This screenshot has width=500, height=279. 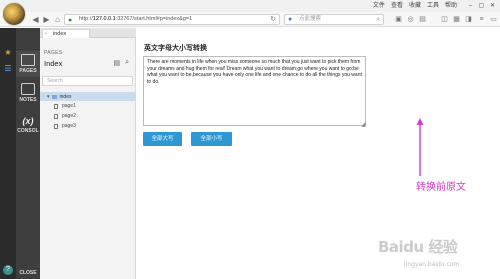 I want to click on resize-grip-icon: ◢, so click(x=363, y=124).